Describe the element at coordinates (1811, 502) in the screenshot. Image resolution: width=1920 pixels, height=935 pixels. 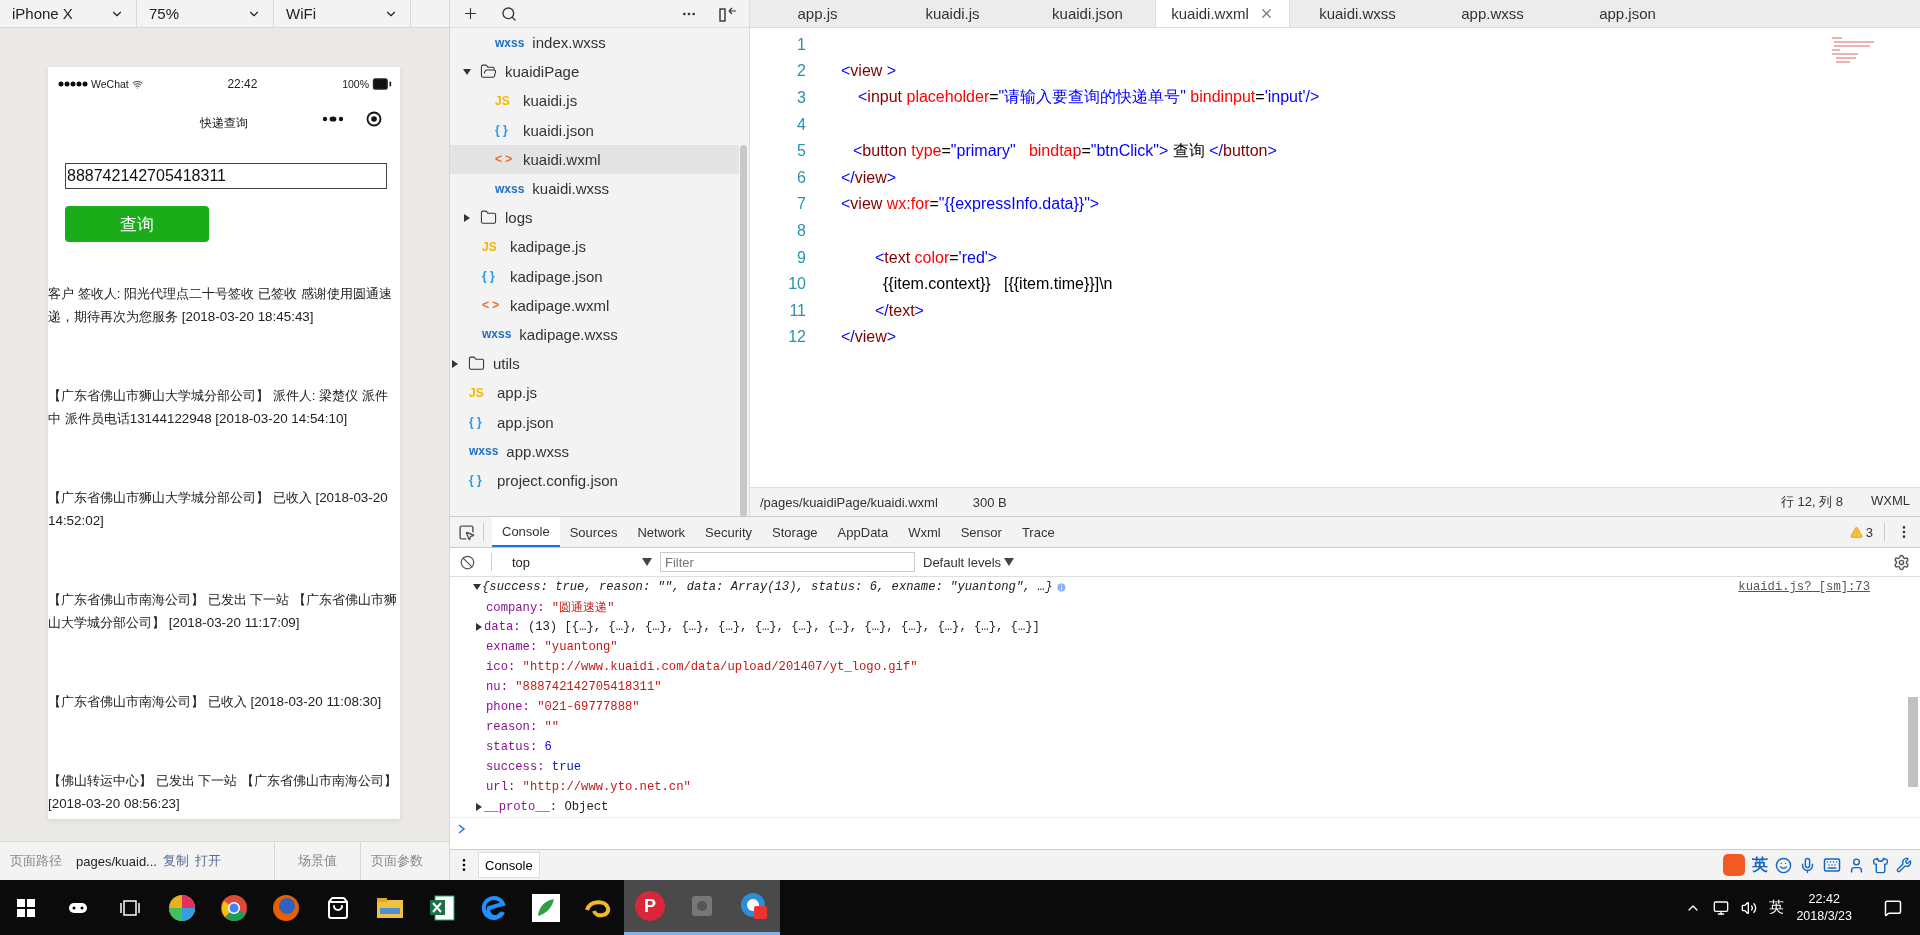
I see `cursor-position: 行 12, 列 8` at that location.